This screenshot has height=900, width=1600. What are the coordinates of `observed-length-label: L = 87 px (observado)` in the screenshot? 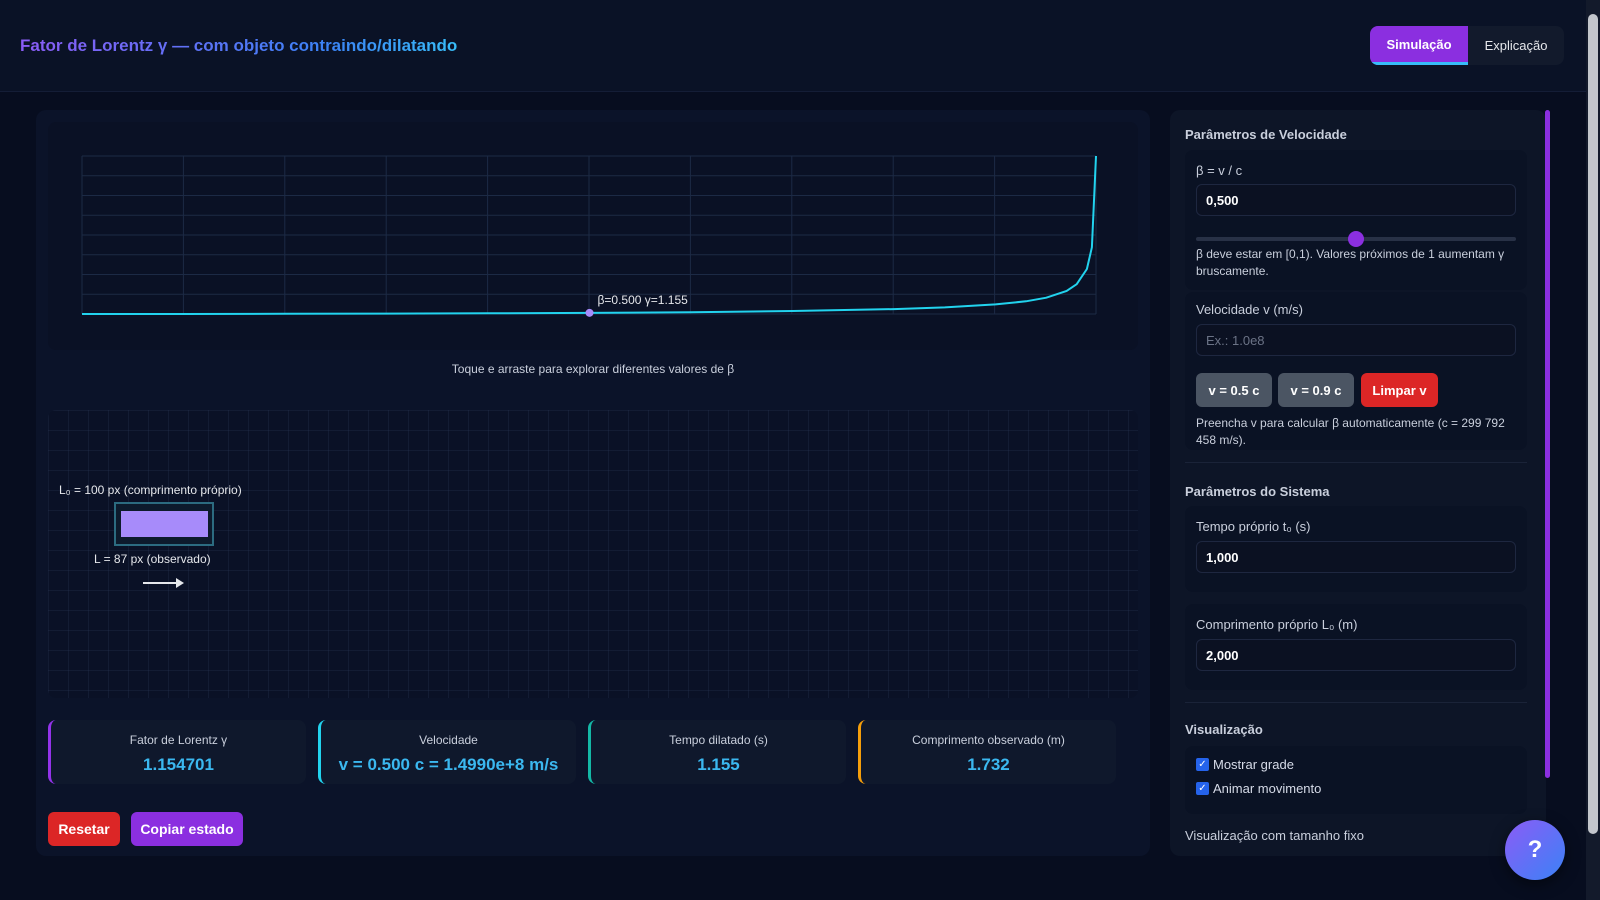 It's located at (152, 559).